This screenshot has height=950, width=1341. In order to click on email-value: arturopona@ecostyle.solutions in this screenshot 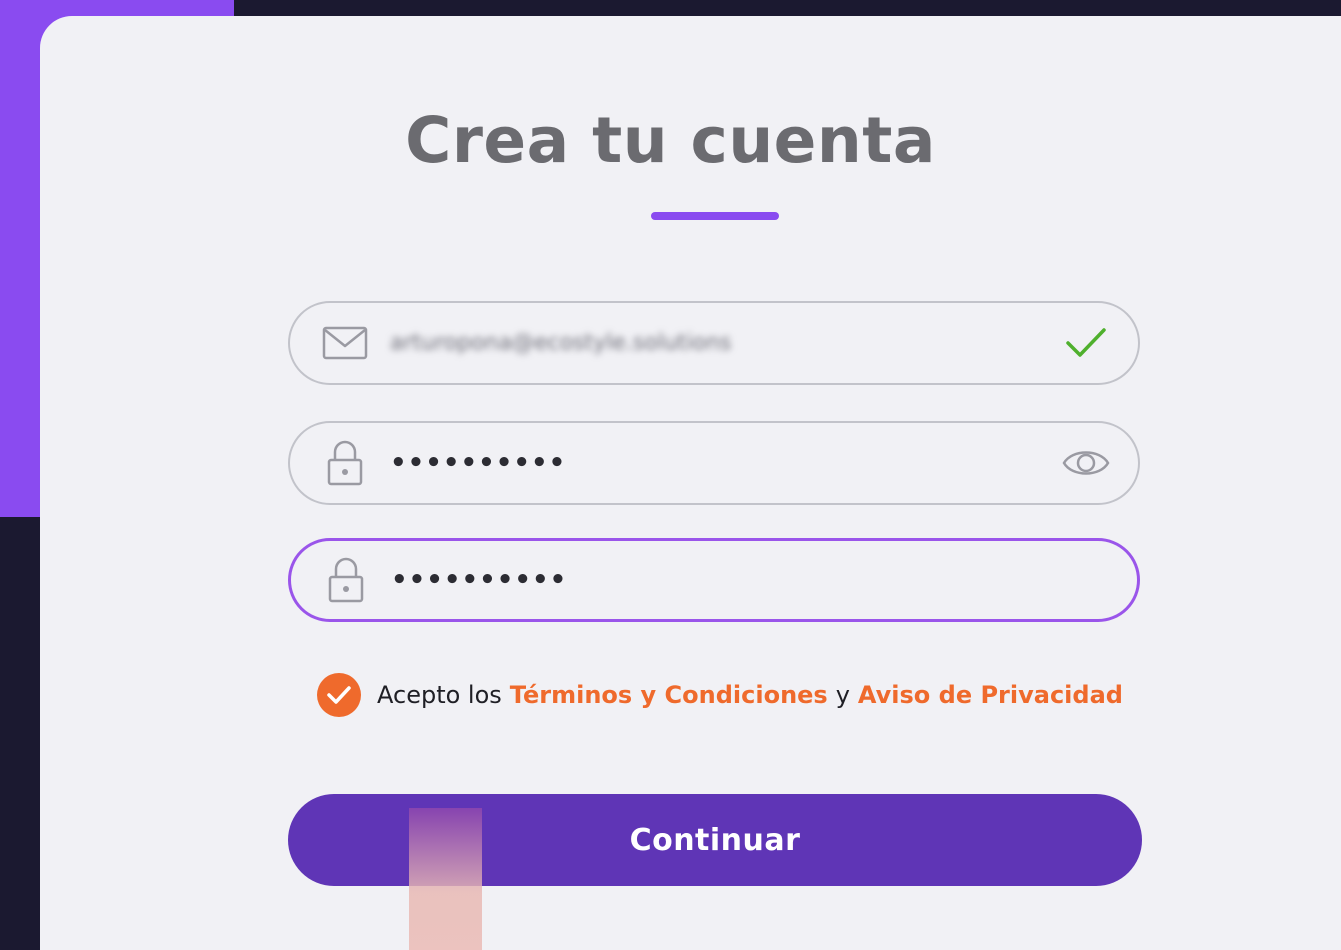, I will do `click(560, 343)`.